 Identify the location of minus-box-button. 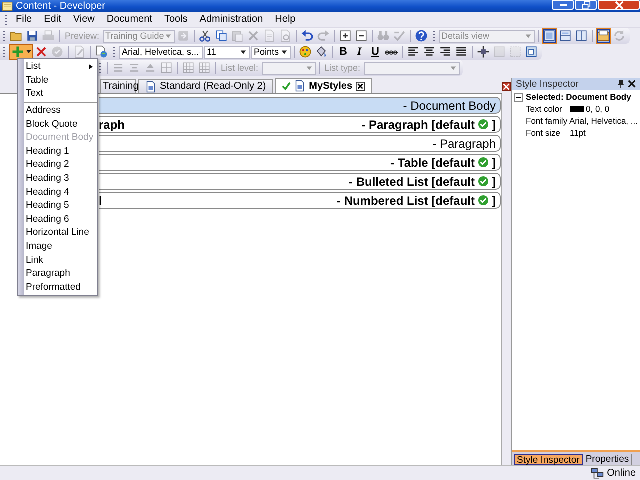
(361, 36).